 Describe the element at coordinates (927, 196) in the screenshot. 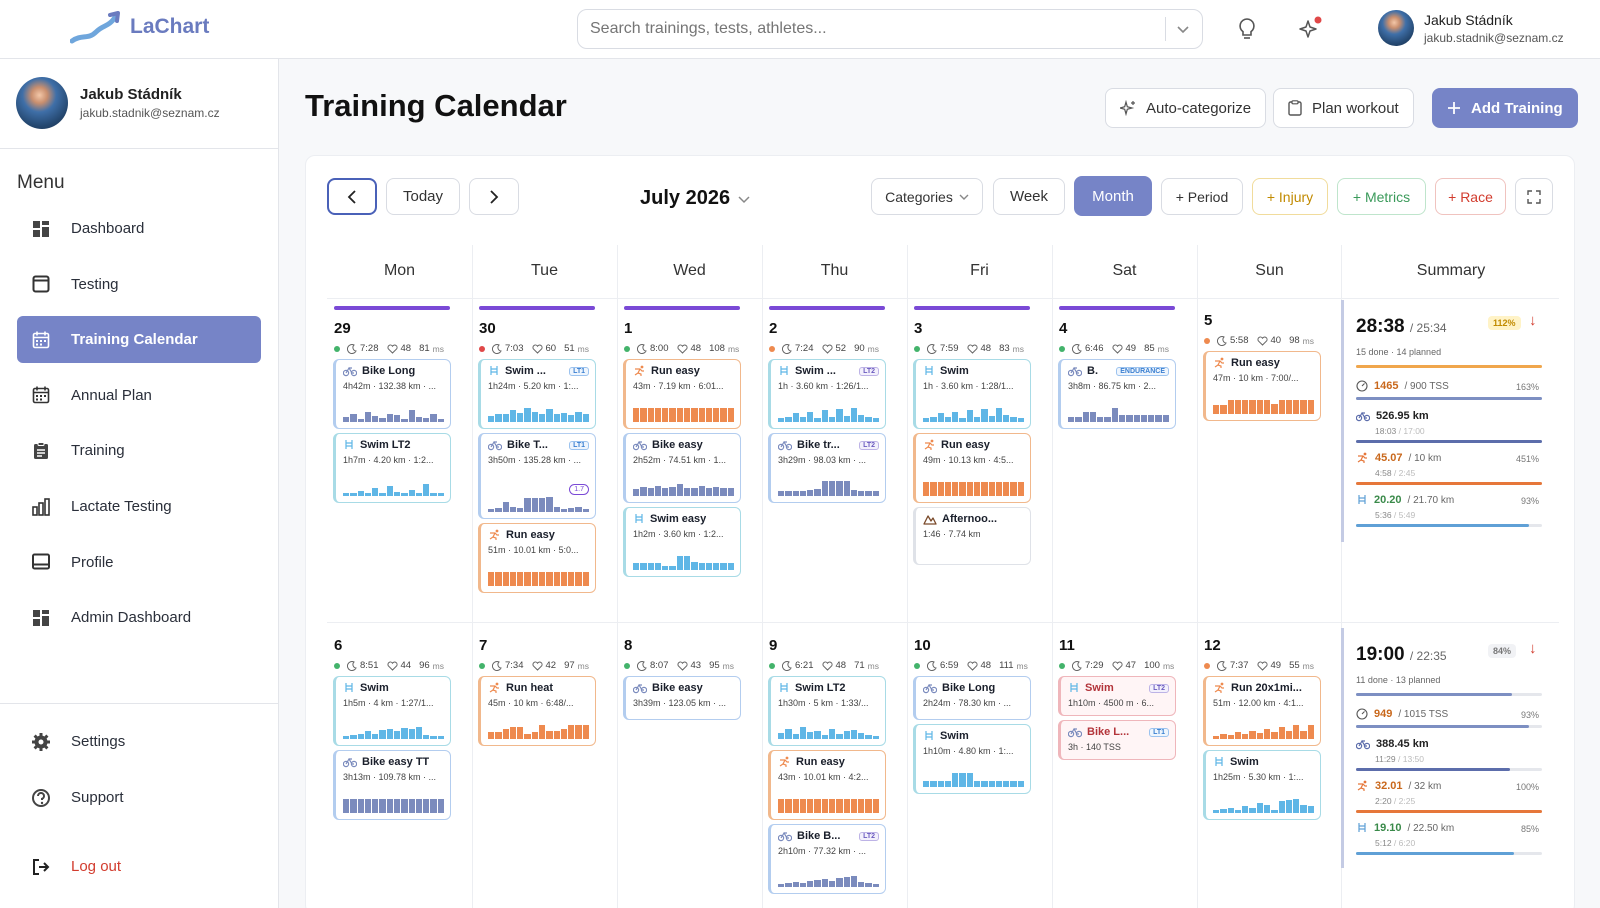

I see `categories-dropdown: Categories` at that location.